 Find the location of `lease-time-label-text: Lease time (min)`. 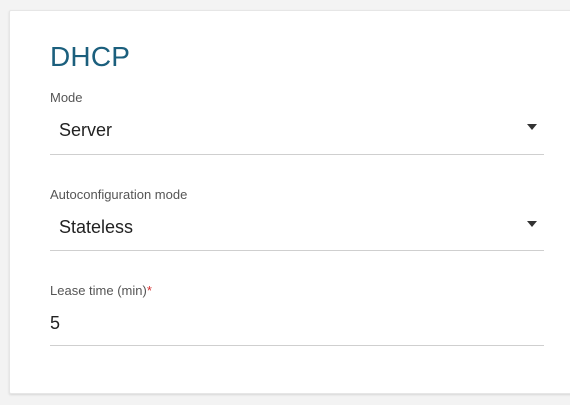

lease-time-label-text: Lease time (min) is located at coordinates (98, 290).